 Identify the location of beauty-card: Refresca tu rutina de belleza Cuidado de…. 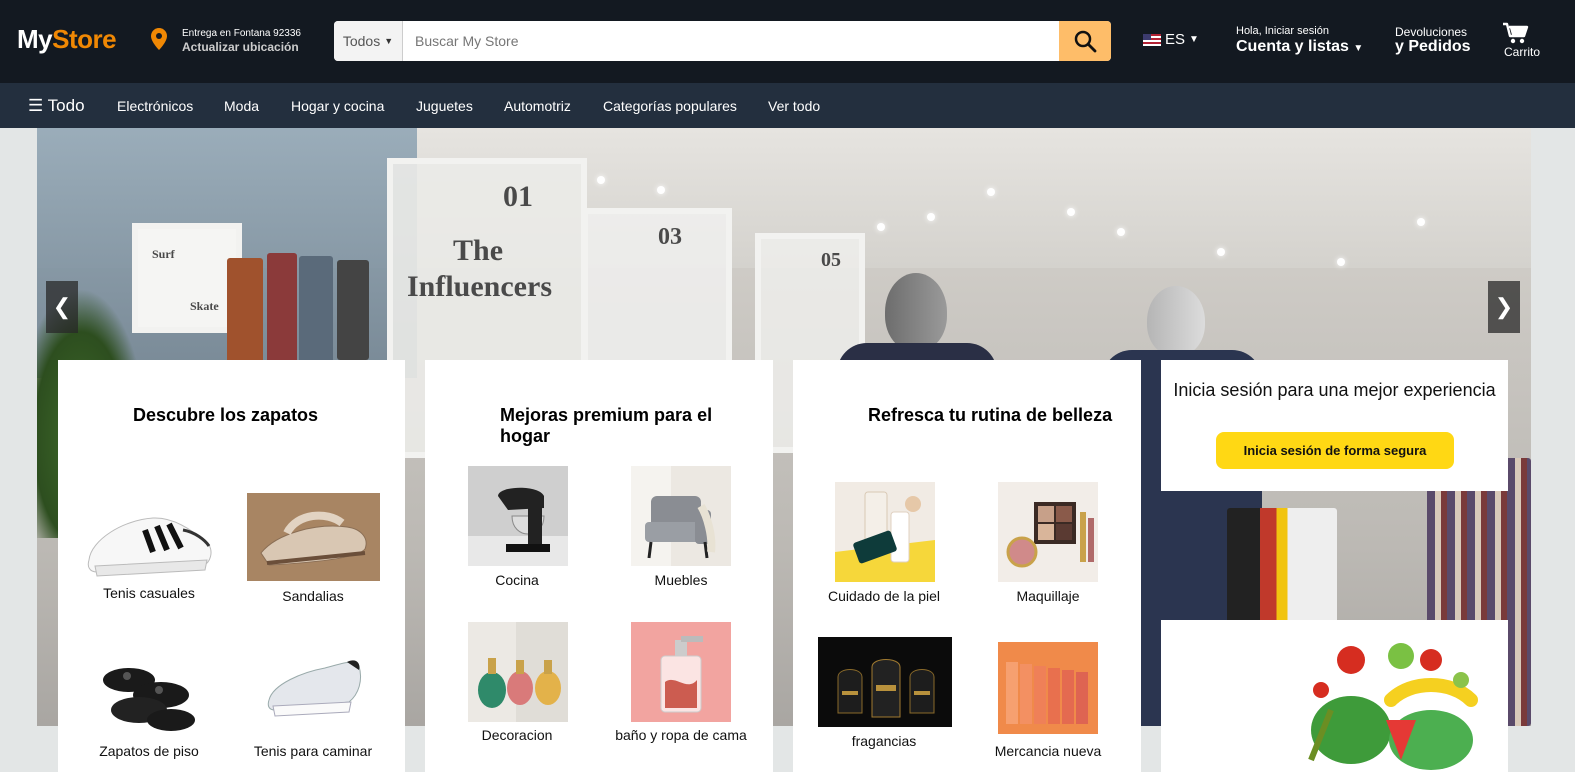
(967, 566).